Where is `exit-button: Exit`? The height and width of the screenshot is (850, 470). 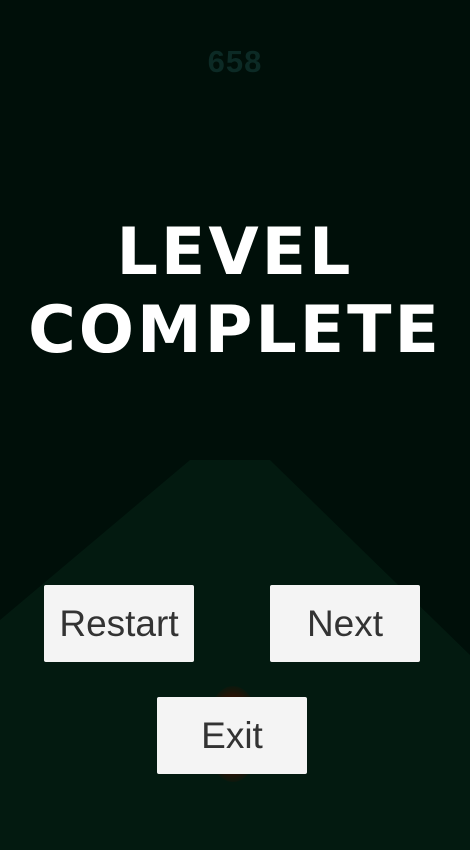
exit-button: Exit is located at coordinates (232, 735).